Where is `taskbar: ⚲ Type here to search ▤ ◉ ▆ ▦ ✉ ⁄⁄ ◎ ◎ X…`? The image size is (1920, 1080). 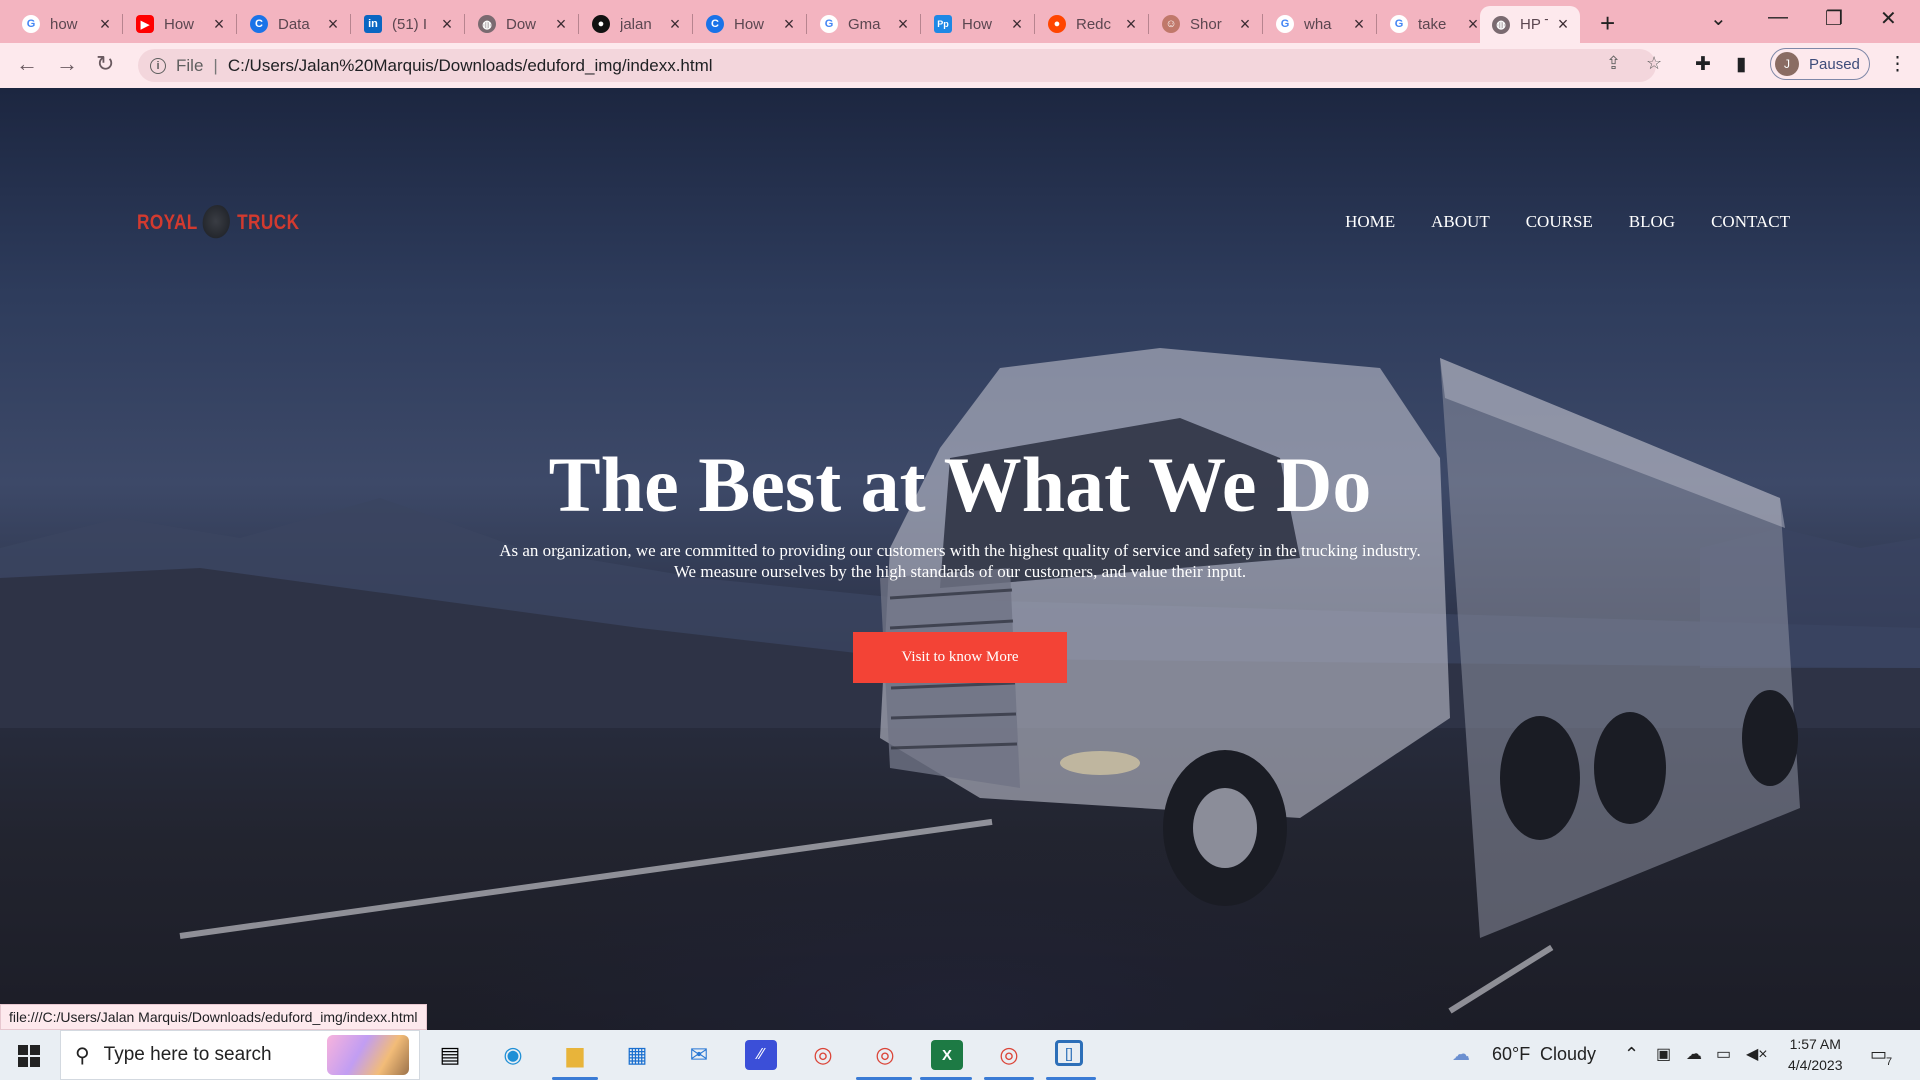
taskbar: ⚲ Type here to search ▤ ◉ ▆ ▦ ✉ ⁄⁄ ◎ ◎ X… is located at coordinates (960, 1055).